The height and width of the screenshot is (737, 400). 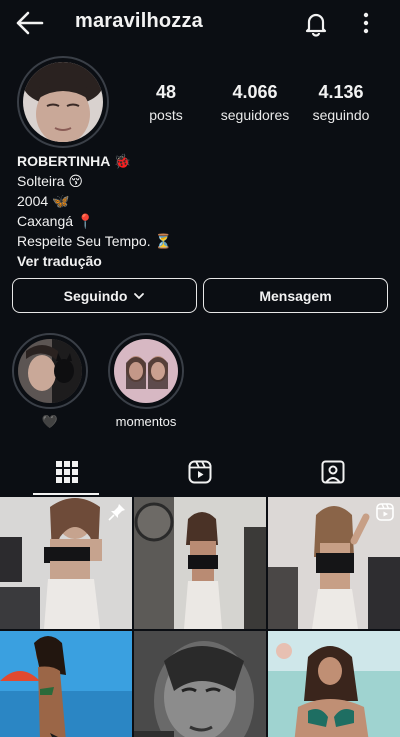 I want to click on stat-label: seguidores, so click(x=255, y=115).